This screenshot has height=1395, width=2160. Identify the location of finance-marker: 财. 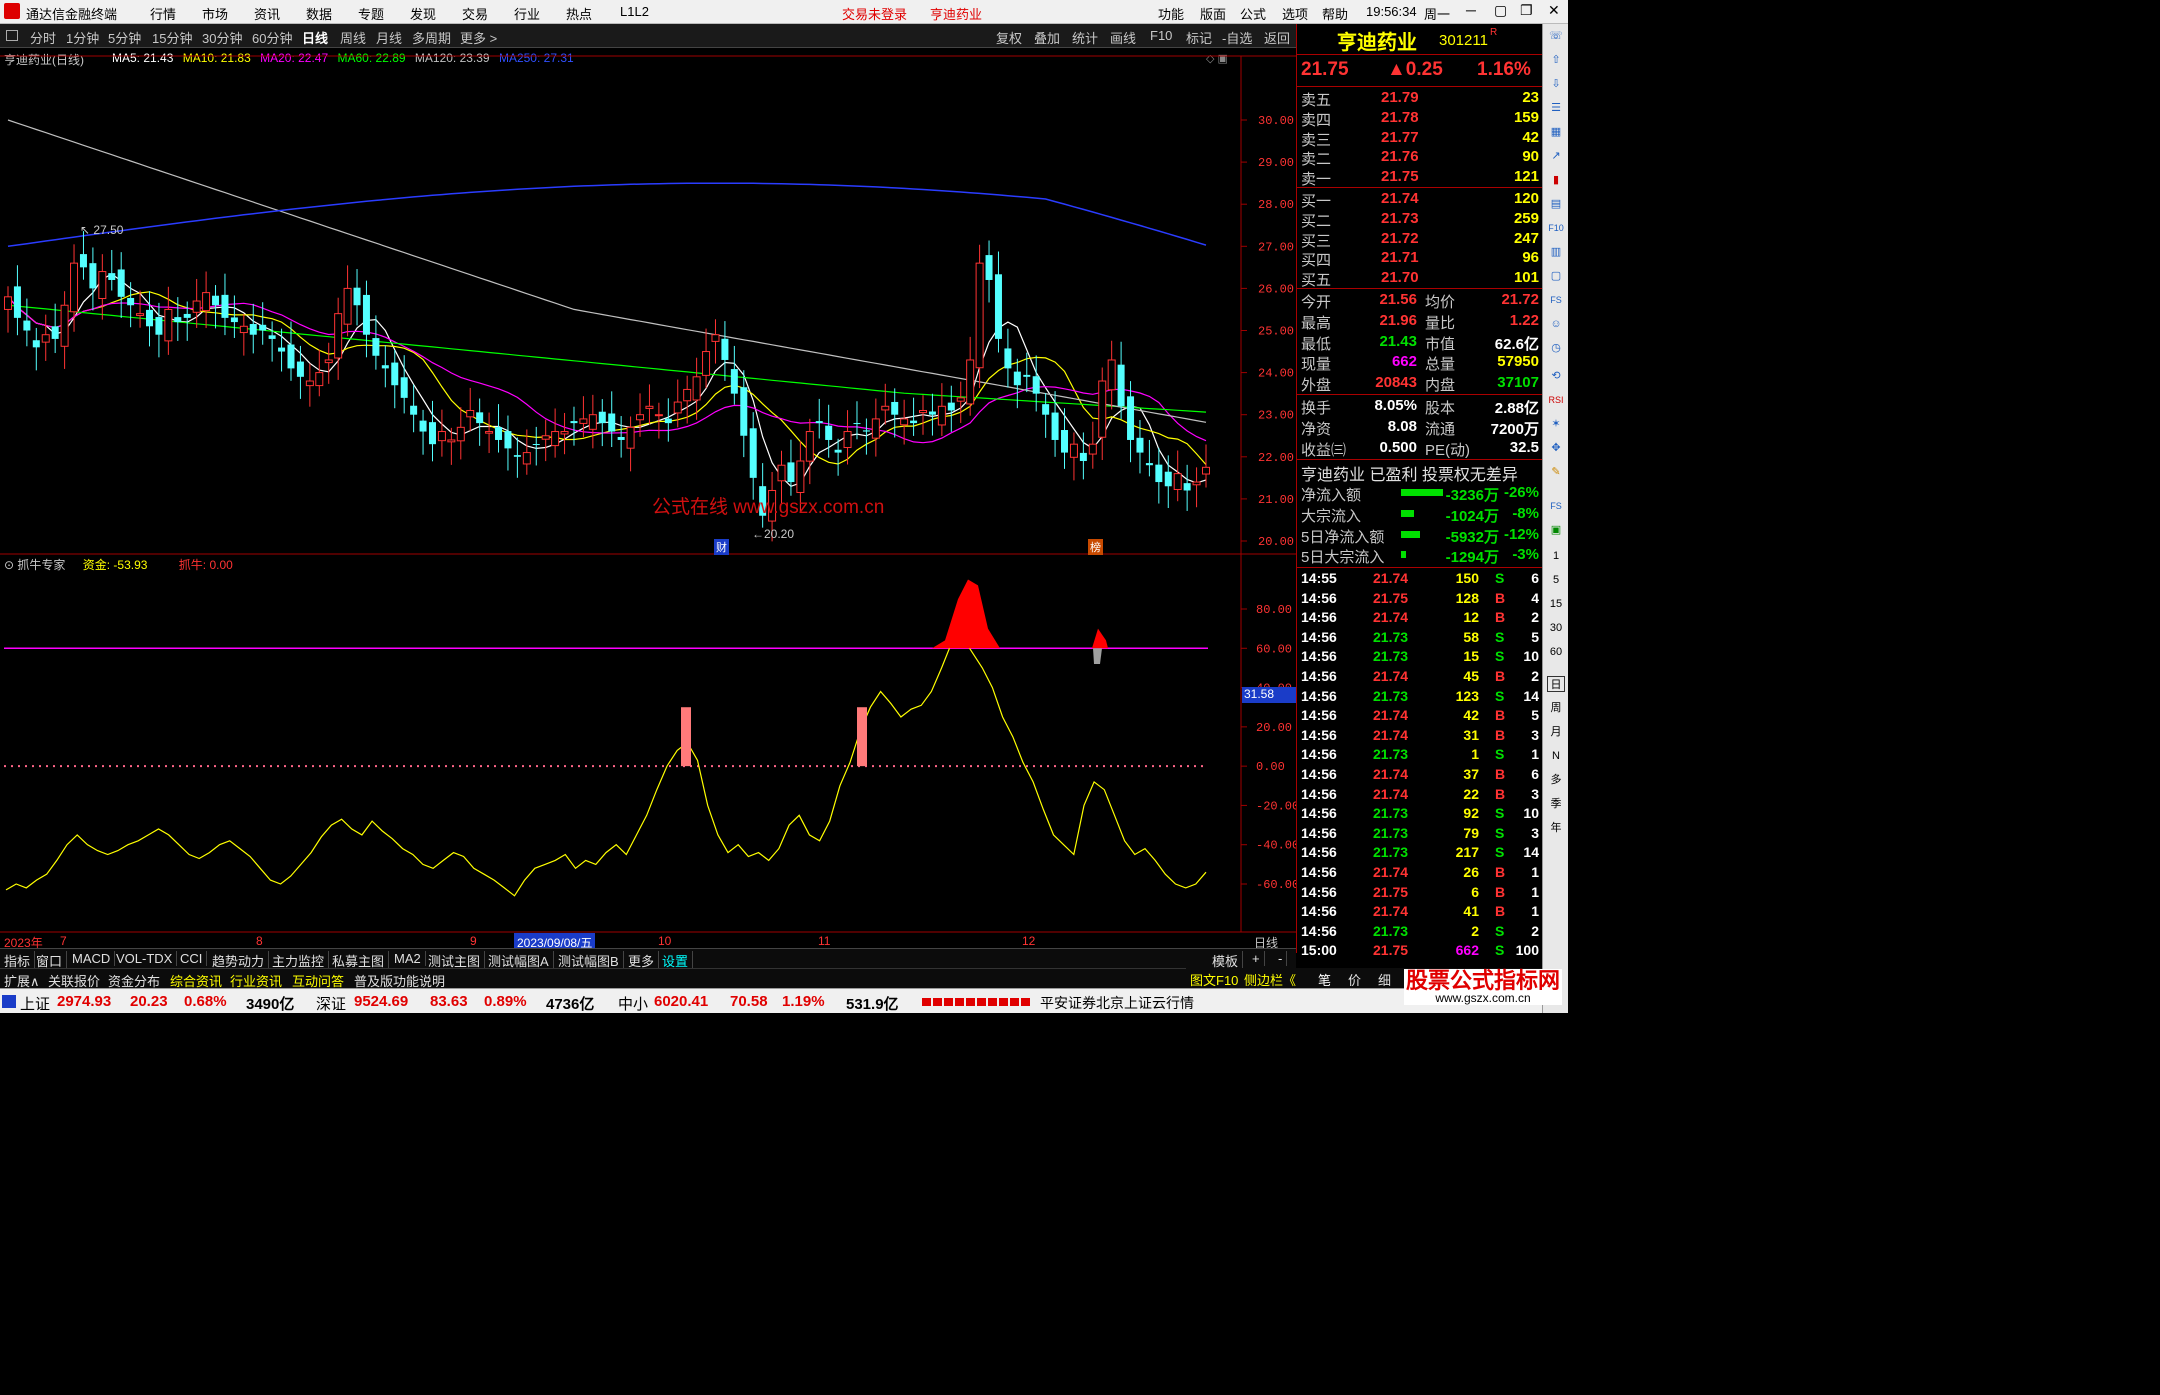
(721, 547).